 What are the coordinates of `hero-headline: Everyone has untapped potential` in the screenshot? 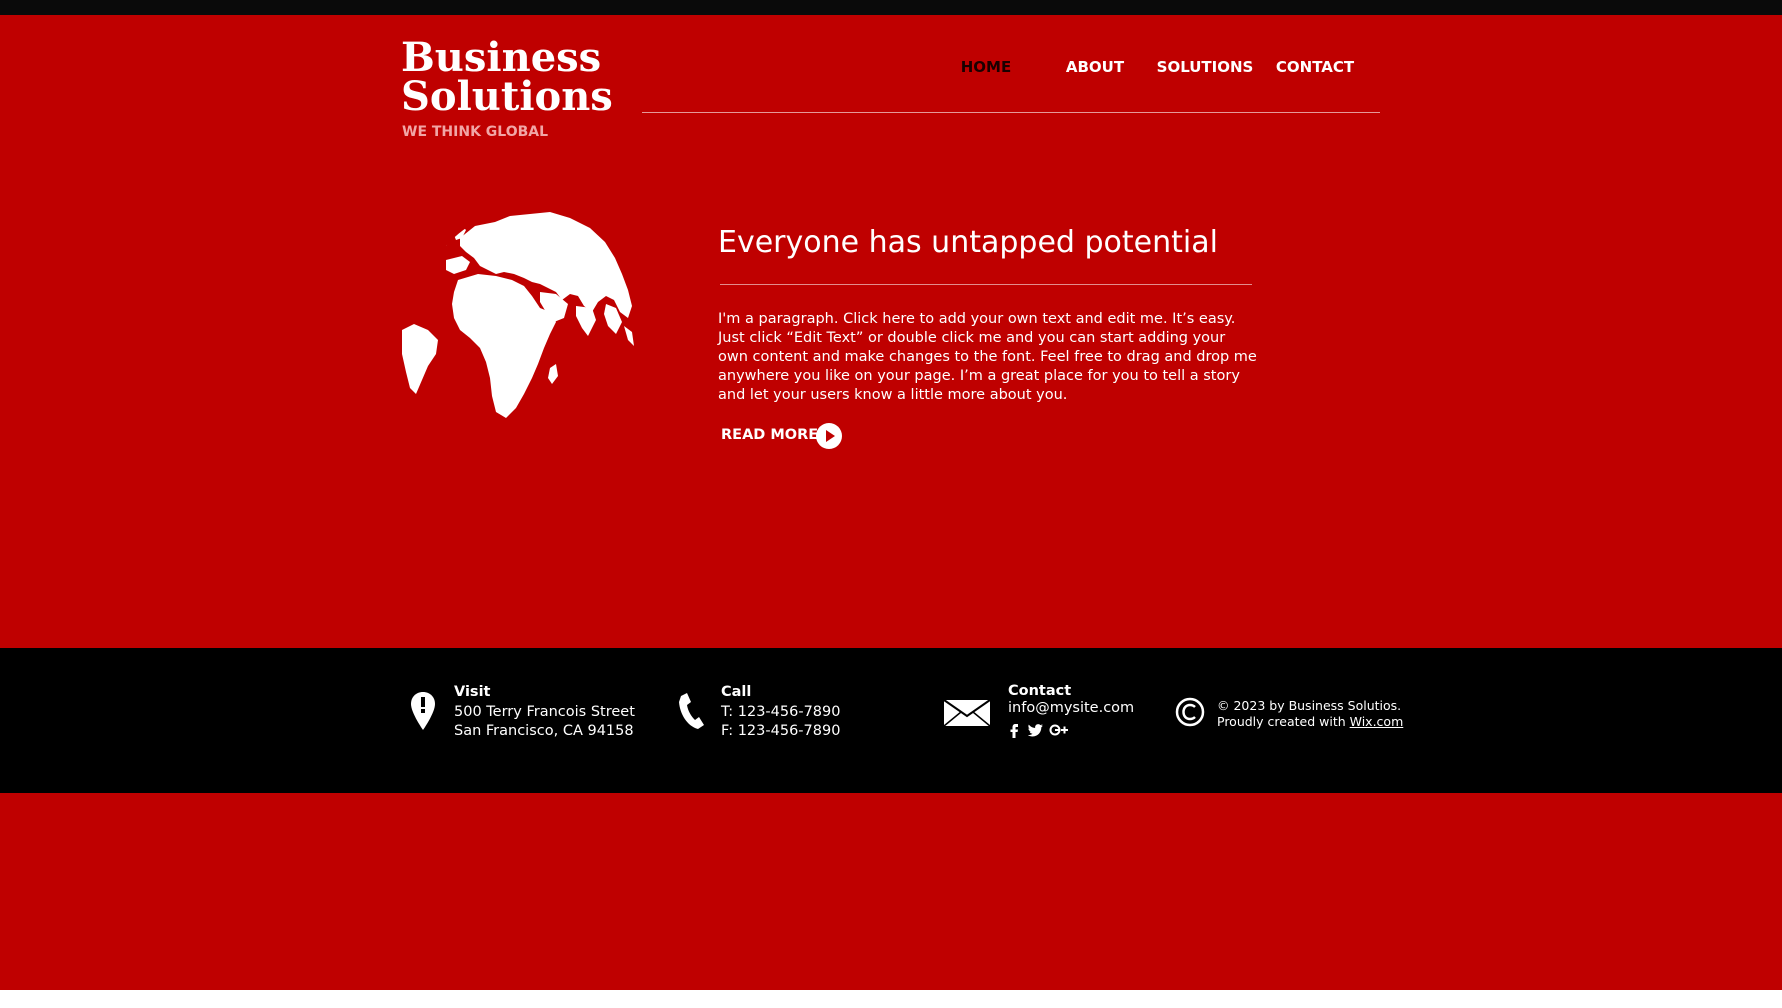 It's located at (968, 242).